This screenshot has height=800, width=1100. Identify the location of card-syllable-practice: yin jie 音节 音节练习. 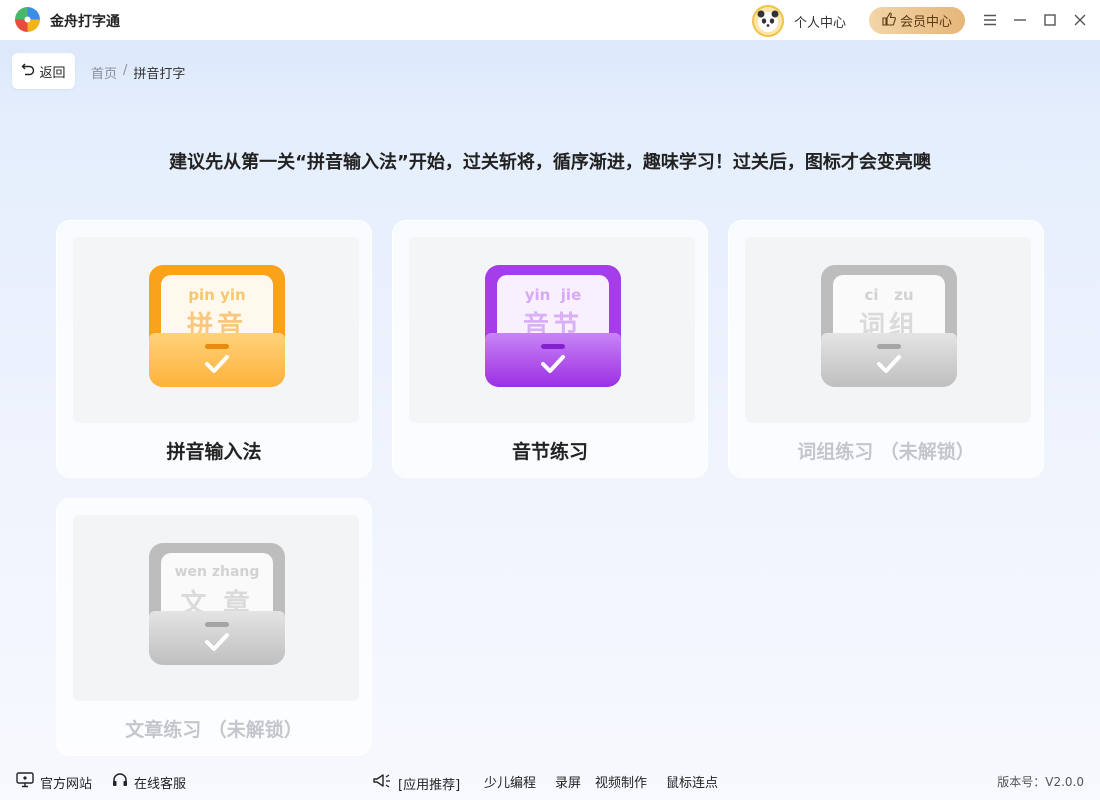
(550, 349).